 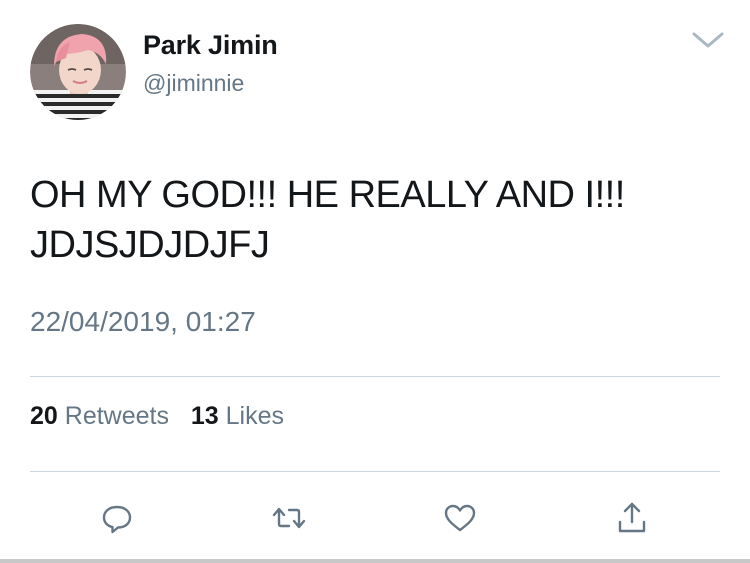 I want to click on chevron-down-icon, so click(x=708, y=40).